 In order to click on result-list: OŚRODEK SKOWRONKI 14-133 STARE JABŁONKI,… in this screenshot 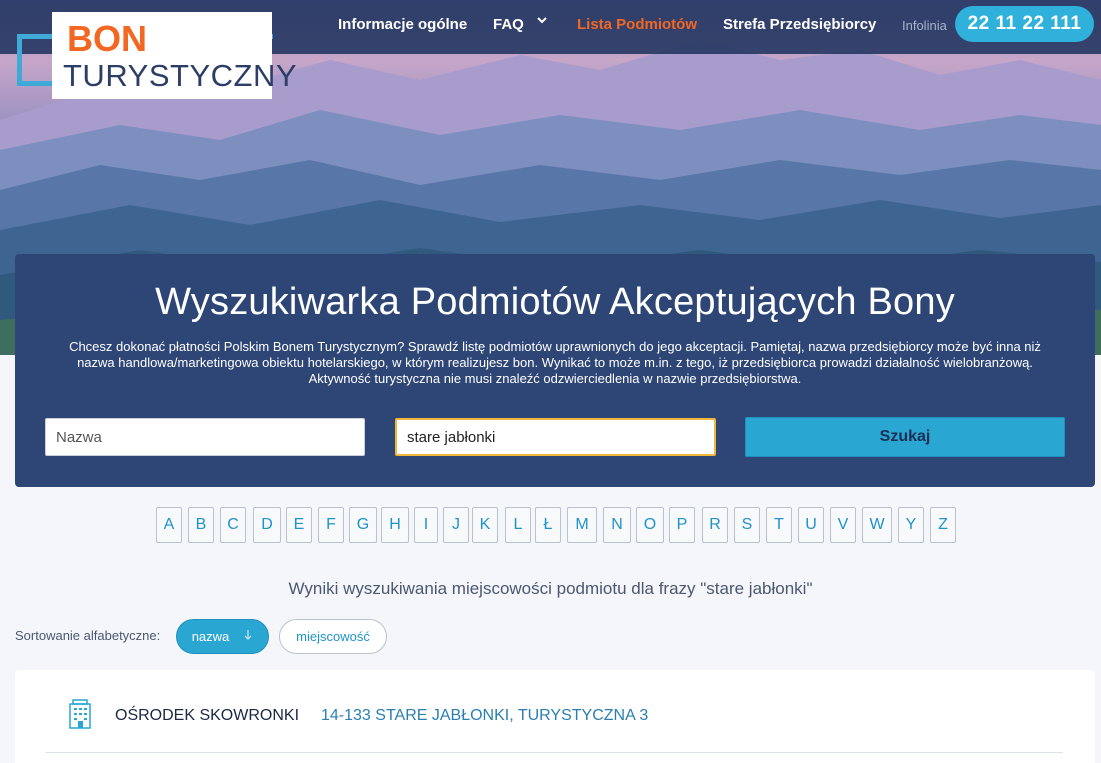, I will do `click(555, 716)`.